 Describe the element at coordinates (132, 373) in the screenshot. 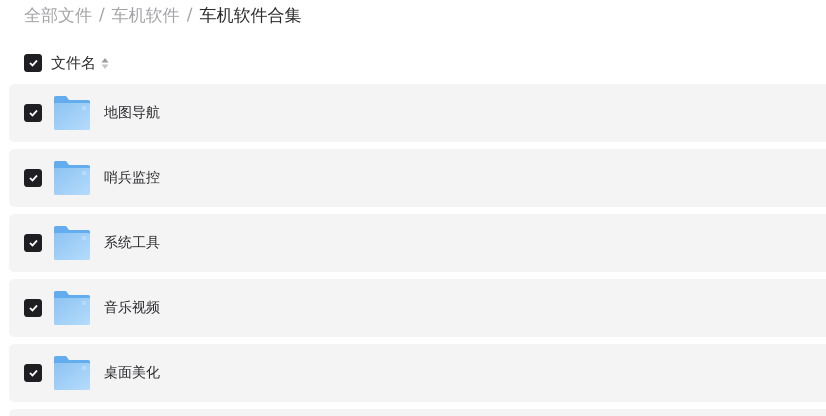

I see `folder-name: 桌面美化` at that location.